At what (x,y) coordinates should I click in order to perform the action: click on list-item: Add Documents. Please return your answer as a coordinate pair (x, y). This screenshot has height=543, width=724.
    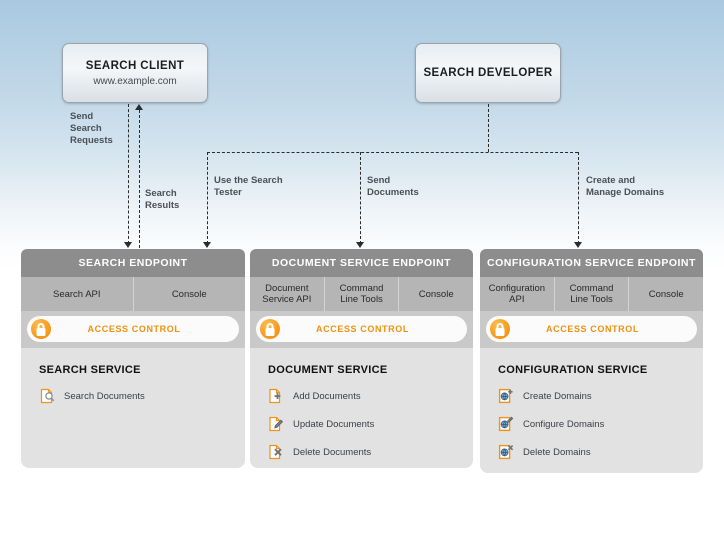
    Looking at the image, I should click on (361, 396).